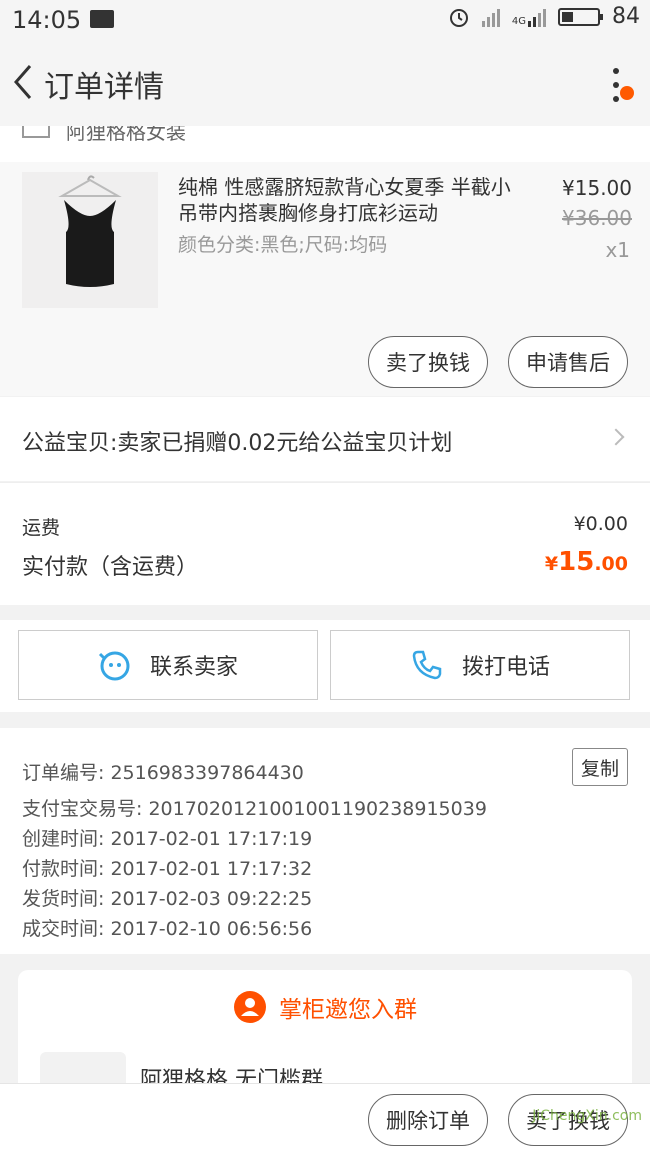 The width and height of the screenshot is (650, 1156). What do you see at coordinates (283, 245) in the screenshot?
I see `product-sku: 颜色分类:黑色;尺码:均码` at bounding box center [283, 245].